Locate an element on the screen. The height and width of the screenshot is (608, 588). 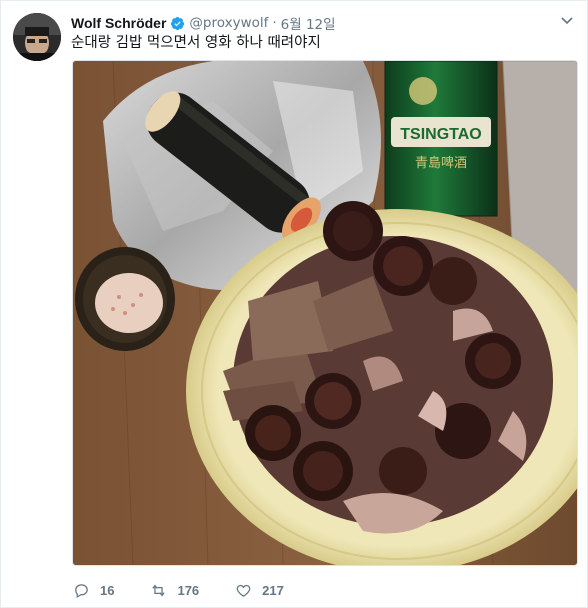
verified-badge-icon is located at coordinates (178, 23).